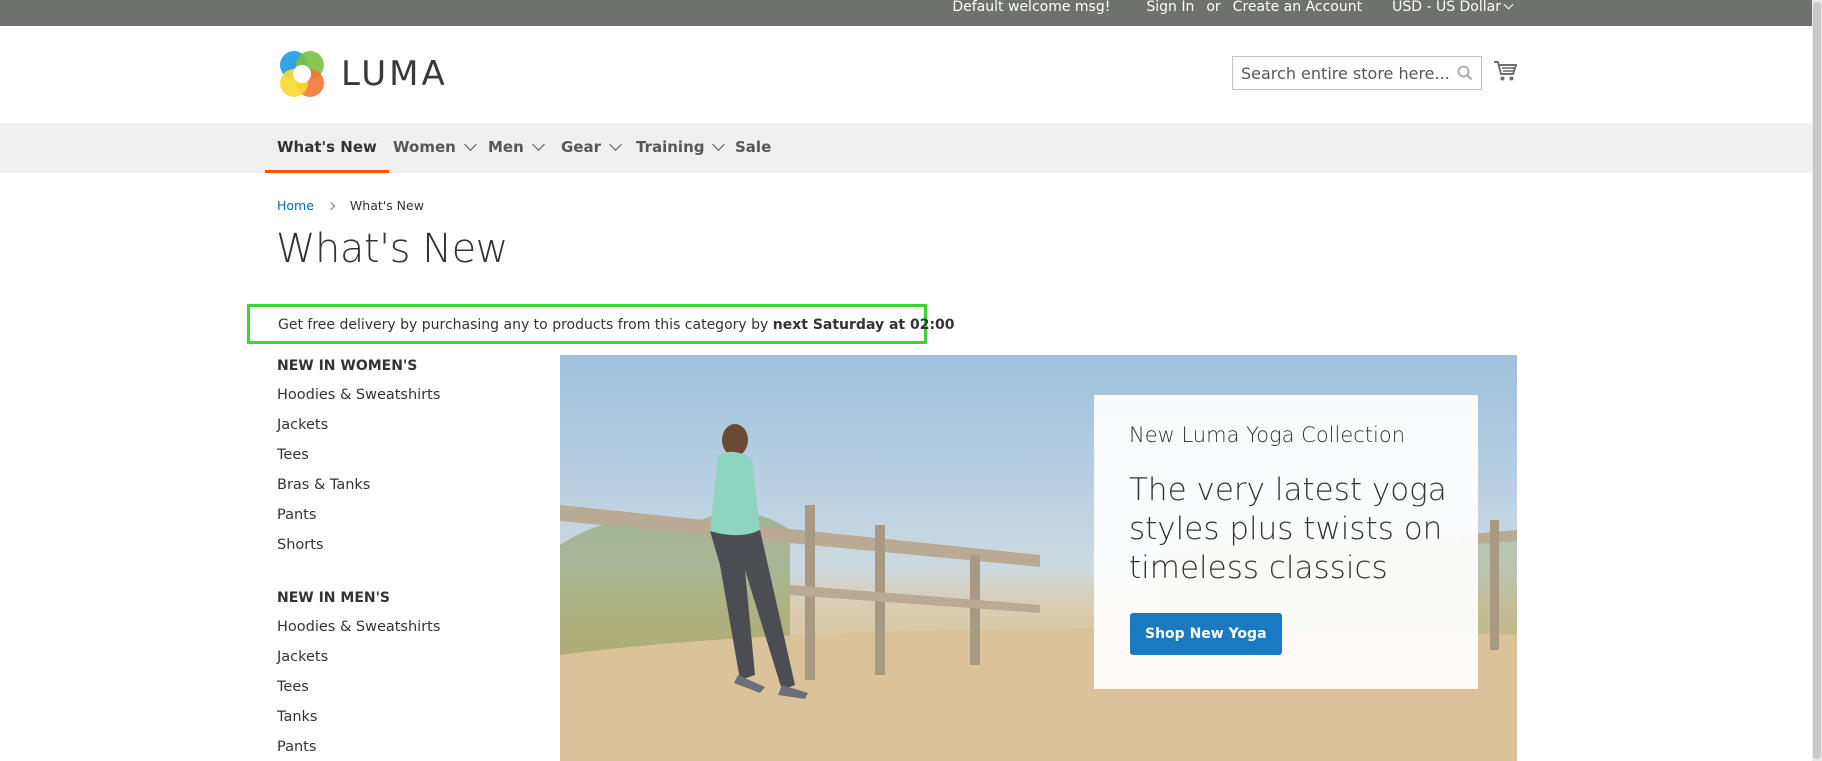 The image size is (1822, 761). What do you see at coordinates (1170, 7) in the screenshot?
I see `sign-in-link: Sign In` at bounding box center [1170, 7].